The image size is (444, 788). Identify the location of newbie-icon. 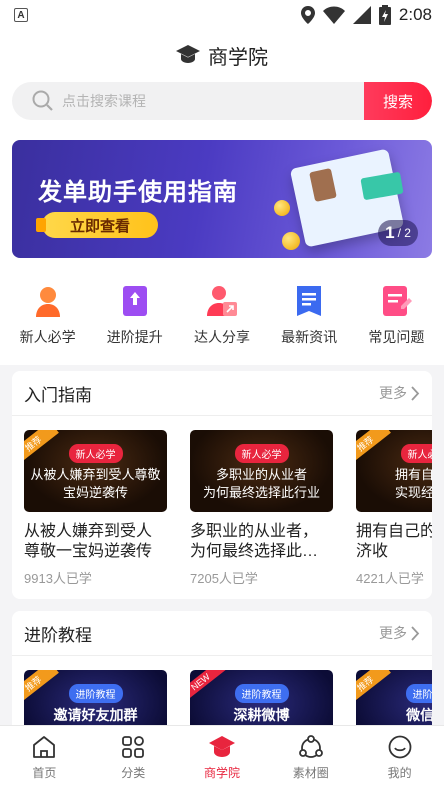
(47, 302).